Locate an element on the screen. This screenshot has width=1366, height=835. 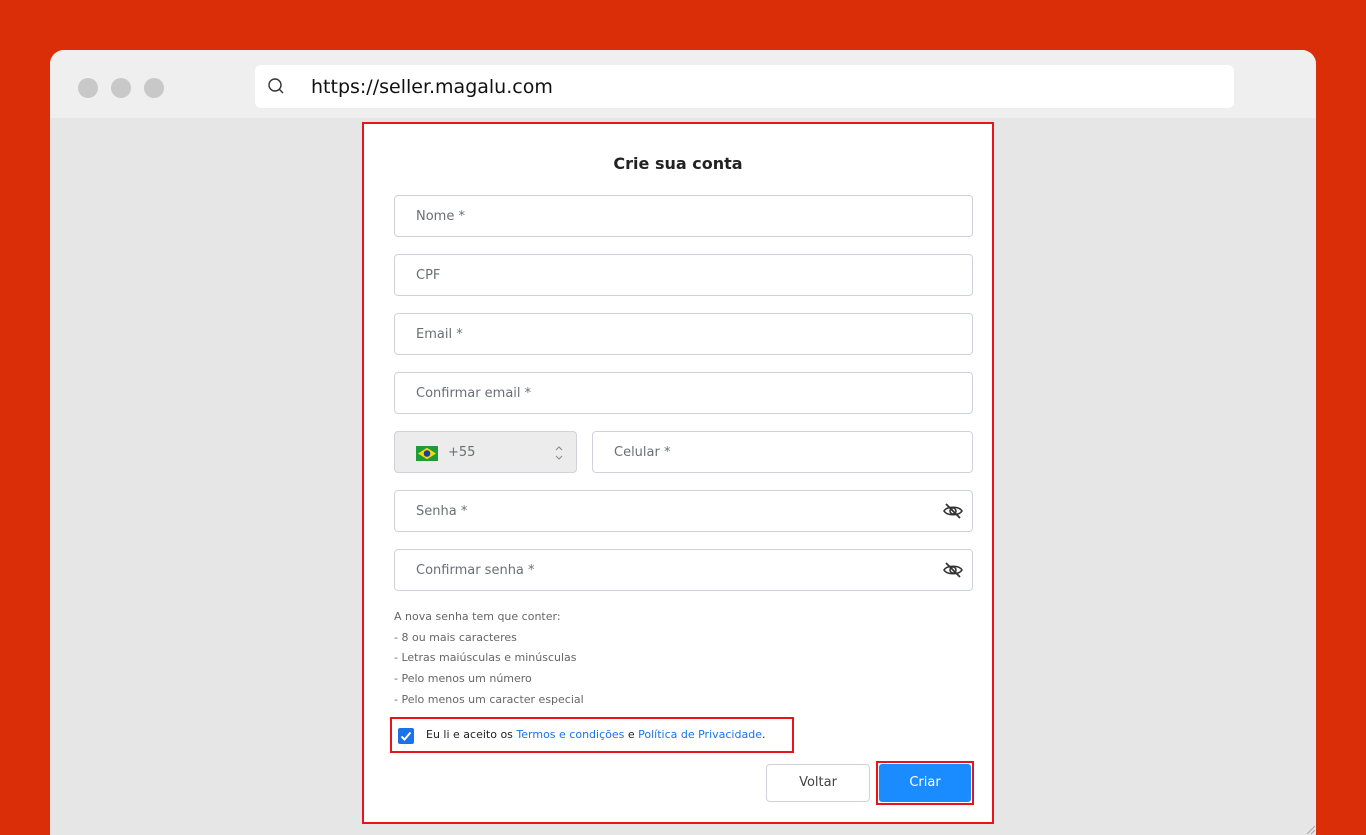
email-input: Email * is located at coordinates (683, 334).